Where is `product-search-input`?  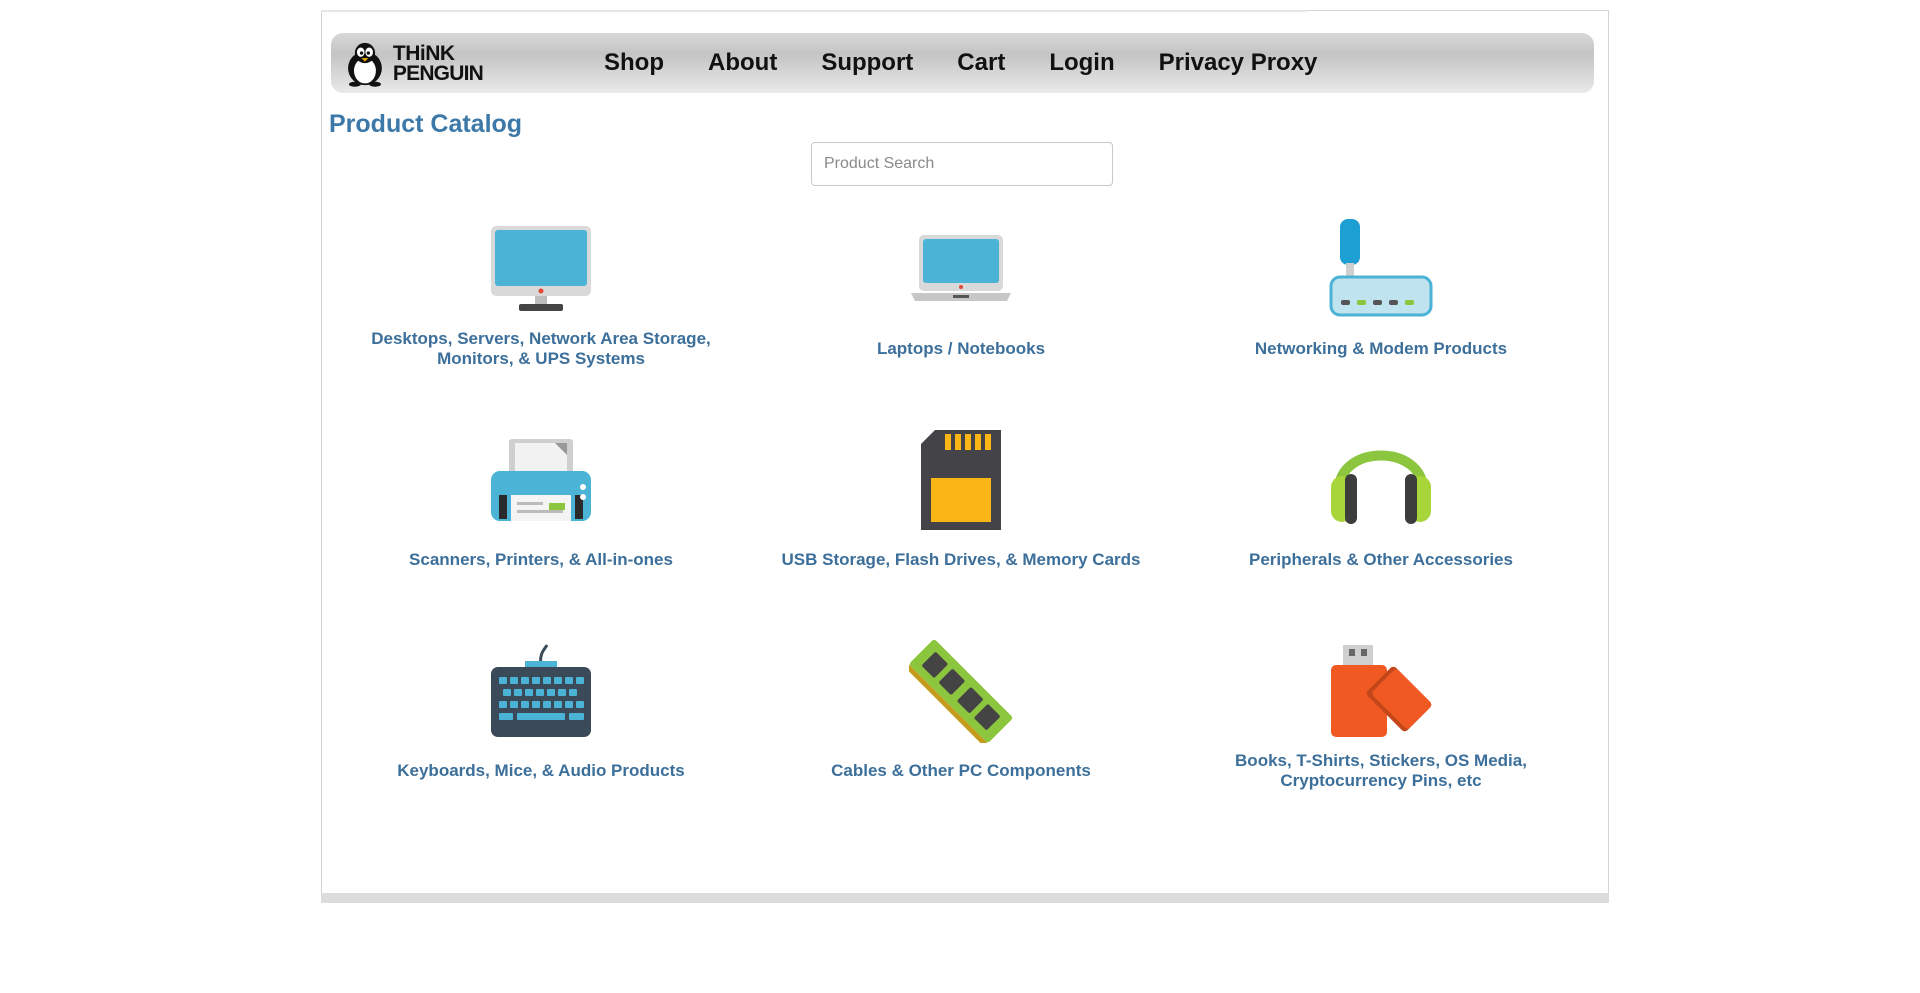
product-search-input is located at coordinates (962, 164).